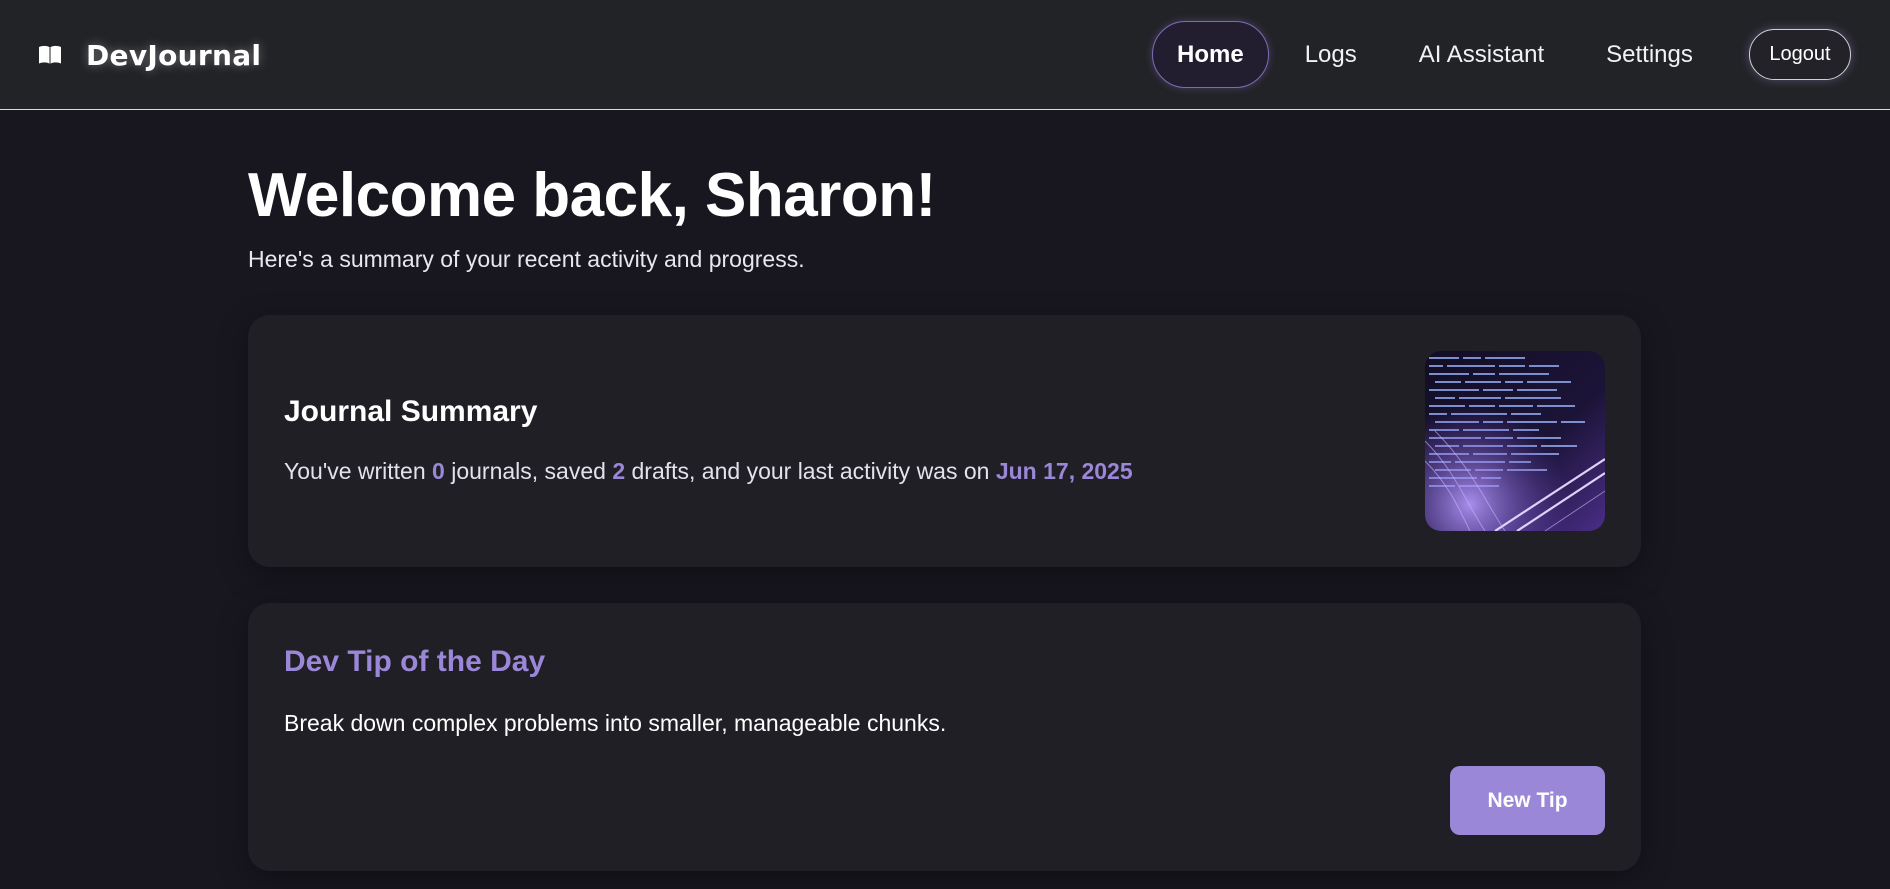  Describe the element at coordinates (174, 55) in the screenshot. I see `app-name: DevJournal` at that location.